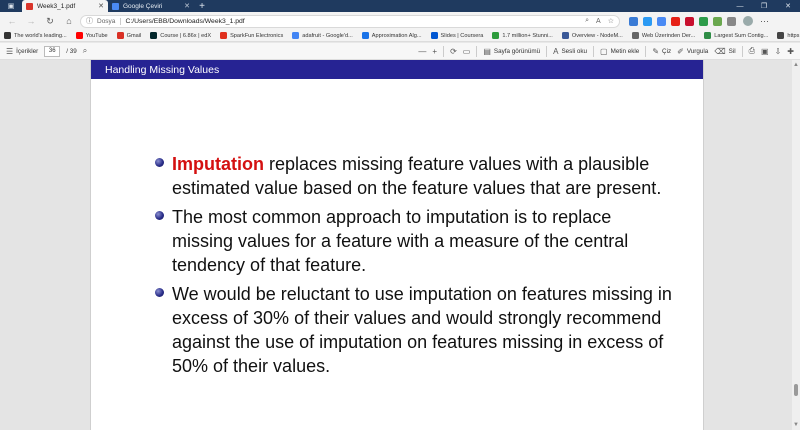  I want to click on back-icon: ←, so click(12, 21).